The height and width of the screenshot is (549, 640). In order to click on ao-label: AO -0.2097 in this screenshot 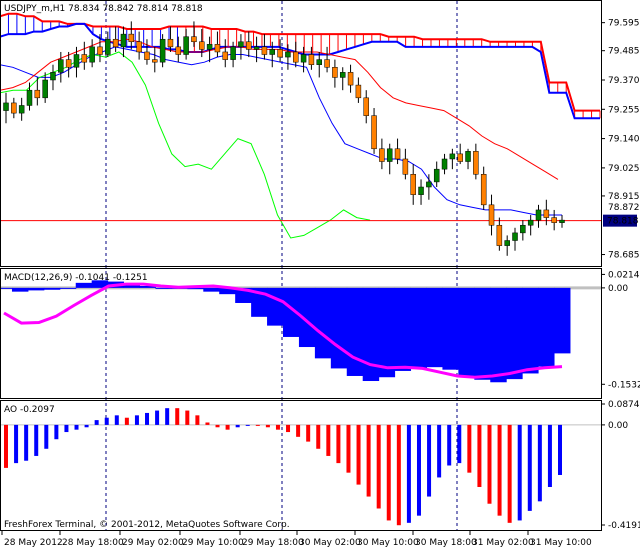, I will do `click(29, 410)`.